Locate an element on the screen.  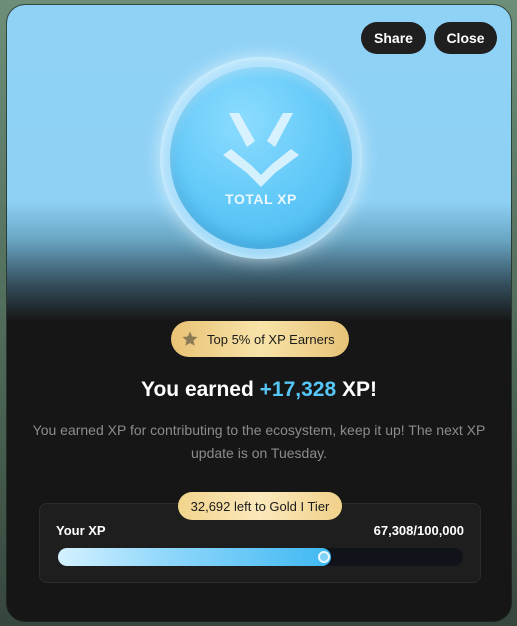
coin-label: TOTAL XP is located at coordinates (261, 199).